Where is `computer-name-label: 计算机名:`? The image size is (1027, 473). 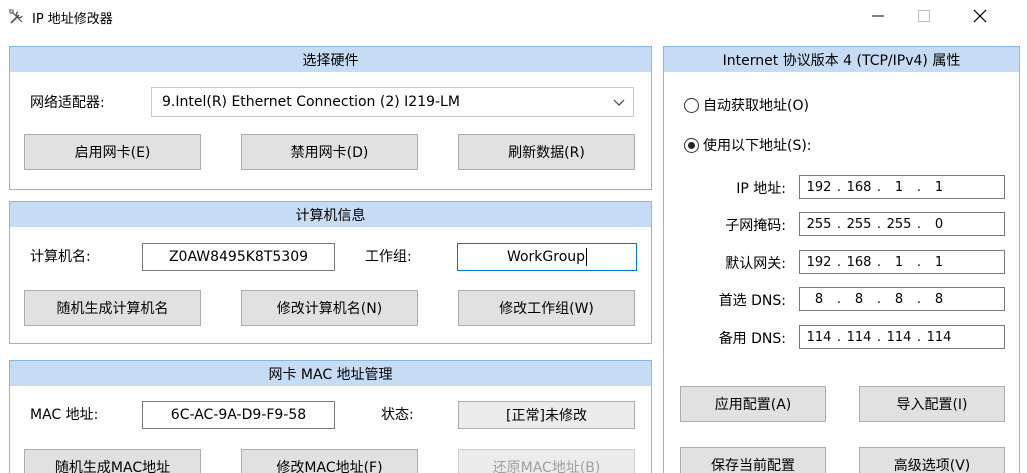
computer-name-label: 计算机名: is located at coordinates (60, 257).